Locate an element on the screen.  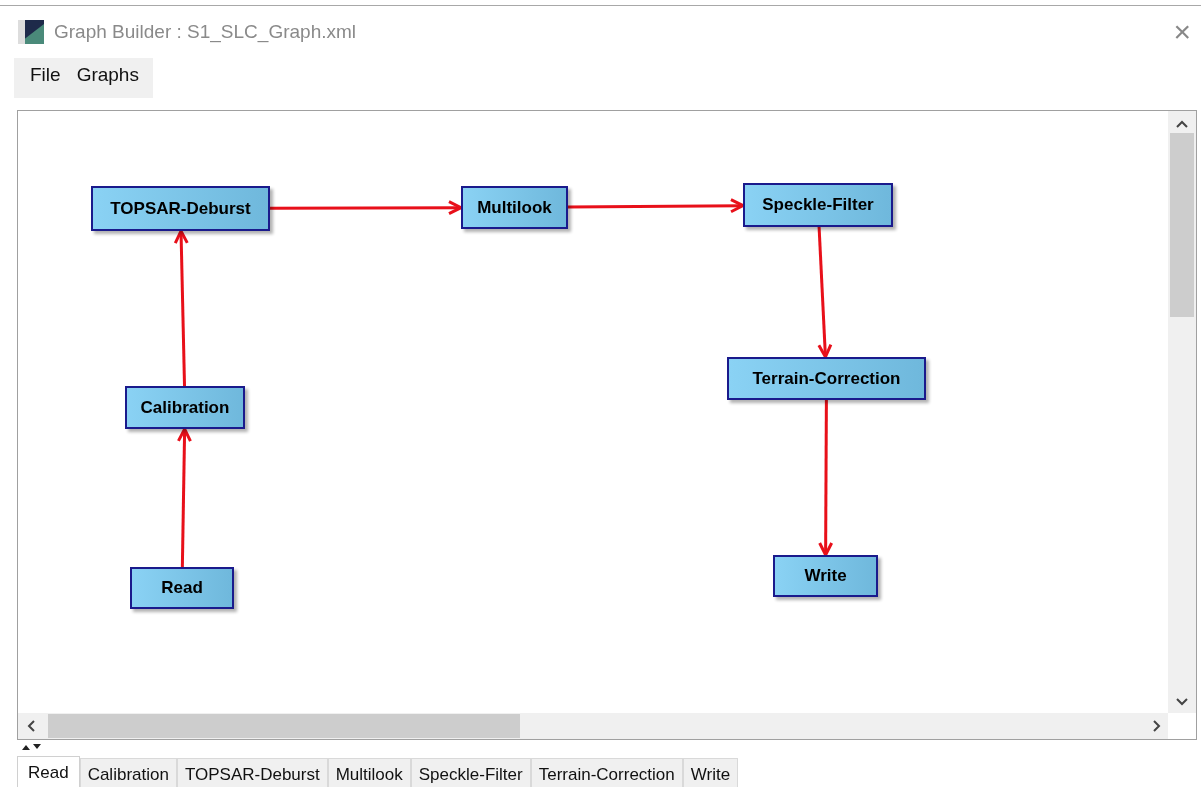
vertical-scrollbar is located at coordinates (1182, 412).